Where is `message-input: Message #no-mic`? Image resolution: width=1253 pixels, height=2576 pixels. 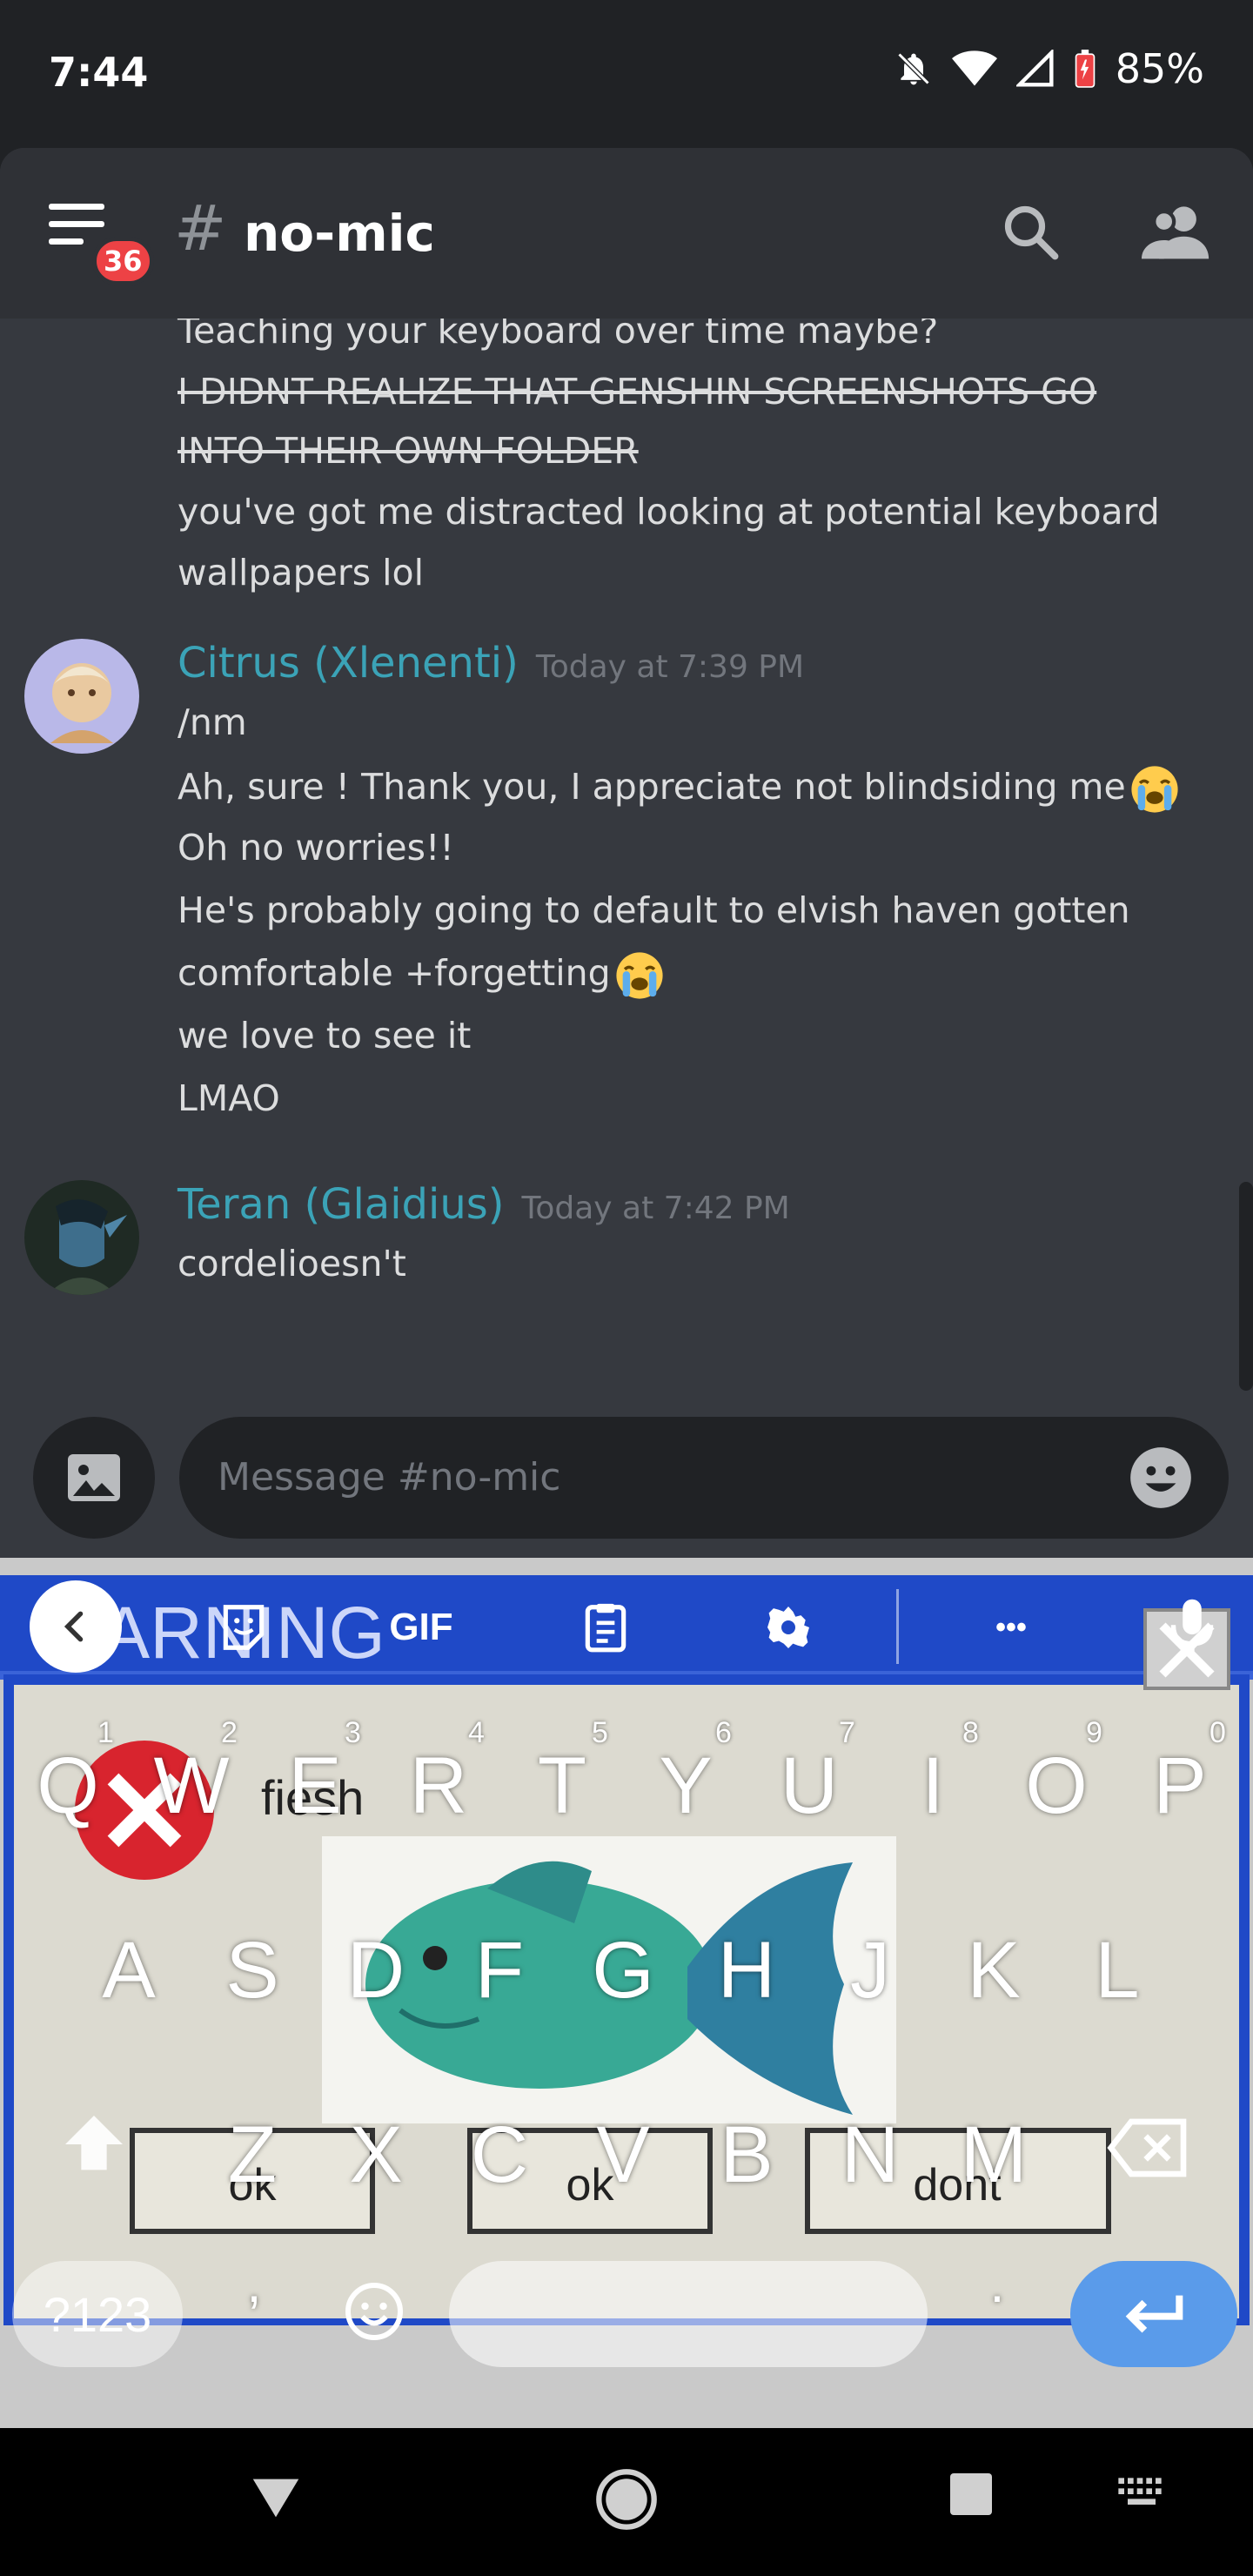
message-input: Message #no-mic is located at coordinates (704, 1478).